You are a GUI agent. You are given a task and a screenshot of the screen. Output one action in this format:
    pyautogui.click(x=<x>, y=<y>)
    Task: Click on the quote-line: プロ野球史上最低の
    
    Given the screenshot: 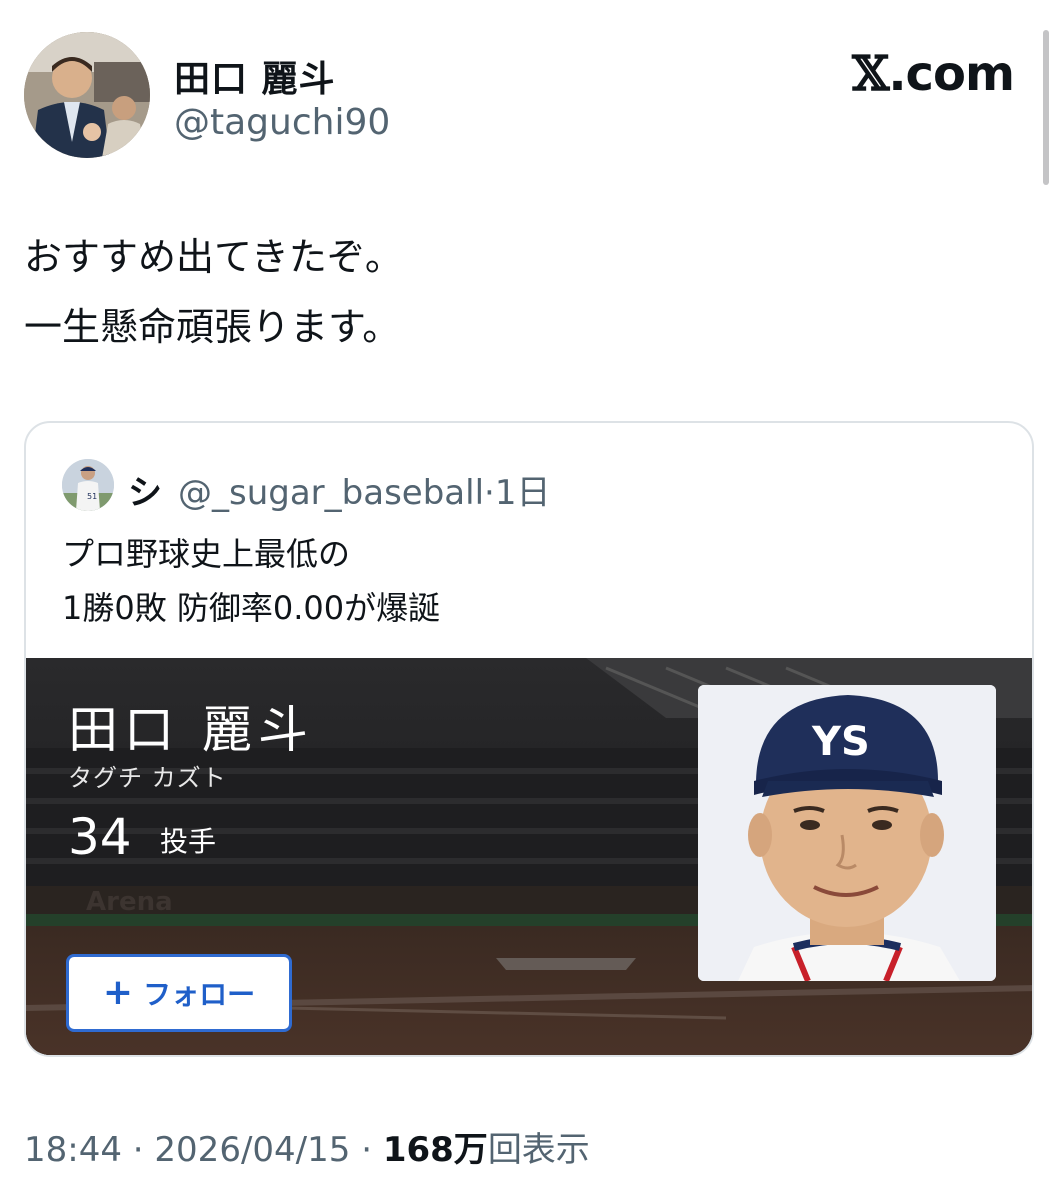 What is the action you would take?
    pyautogui.click(x=206, y=554)
    